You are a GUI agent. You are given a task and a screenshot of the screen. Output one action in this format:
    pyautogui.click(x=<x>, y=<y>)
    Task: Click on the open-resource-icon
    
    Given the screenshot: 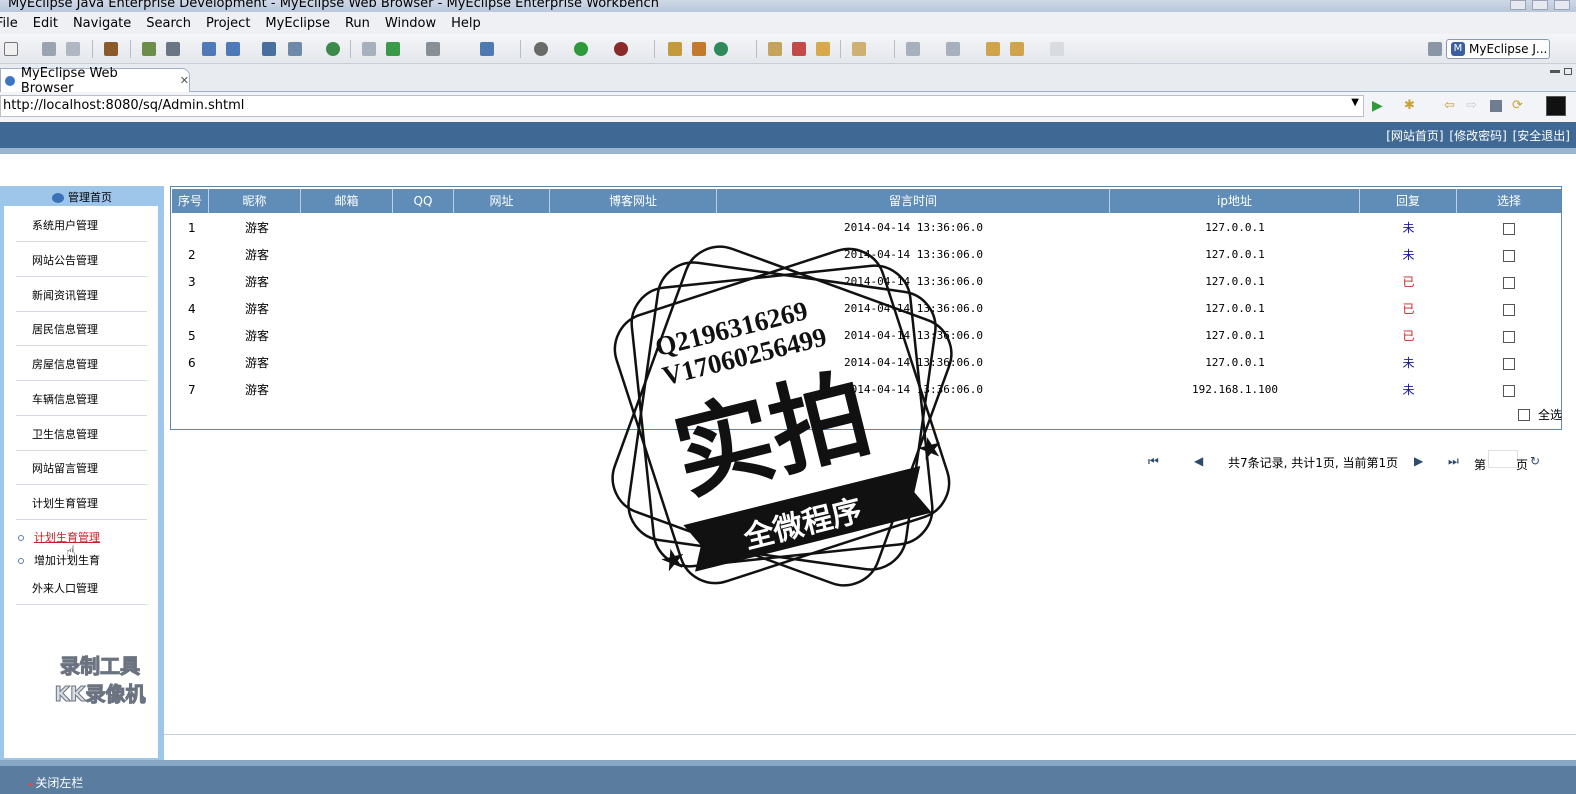 What is the action you would take?
    pyautogui.click(x=699, y=49)
    